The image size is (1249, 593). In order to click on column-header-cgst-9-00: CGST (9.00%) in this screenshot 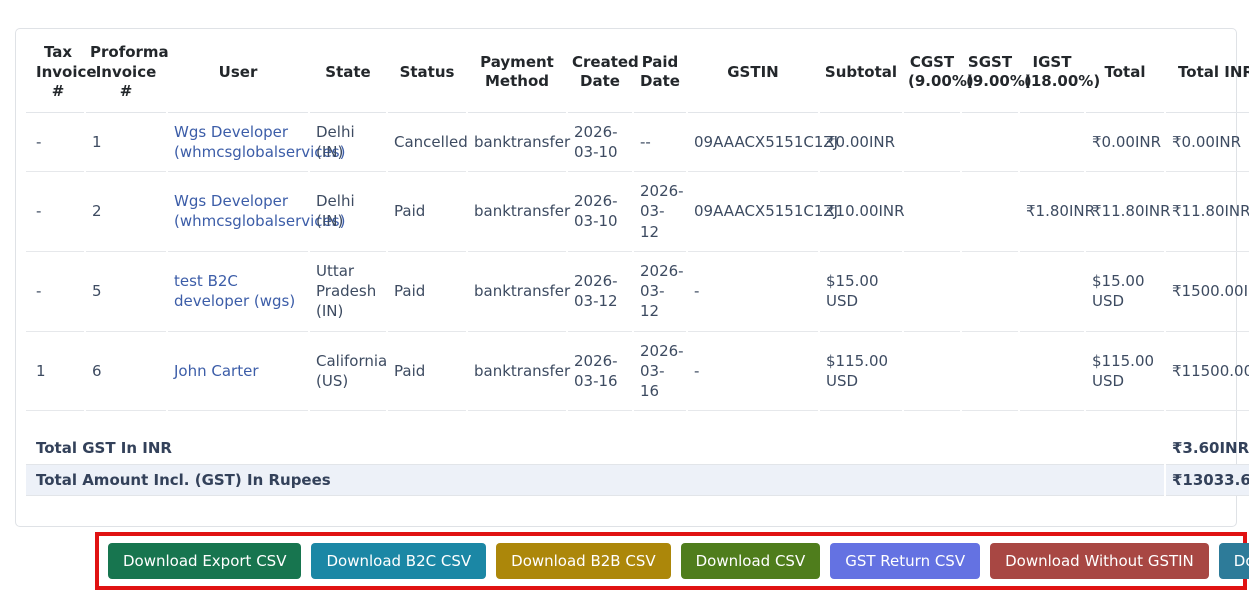, I will do `click(939, 71)`.